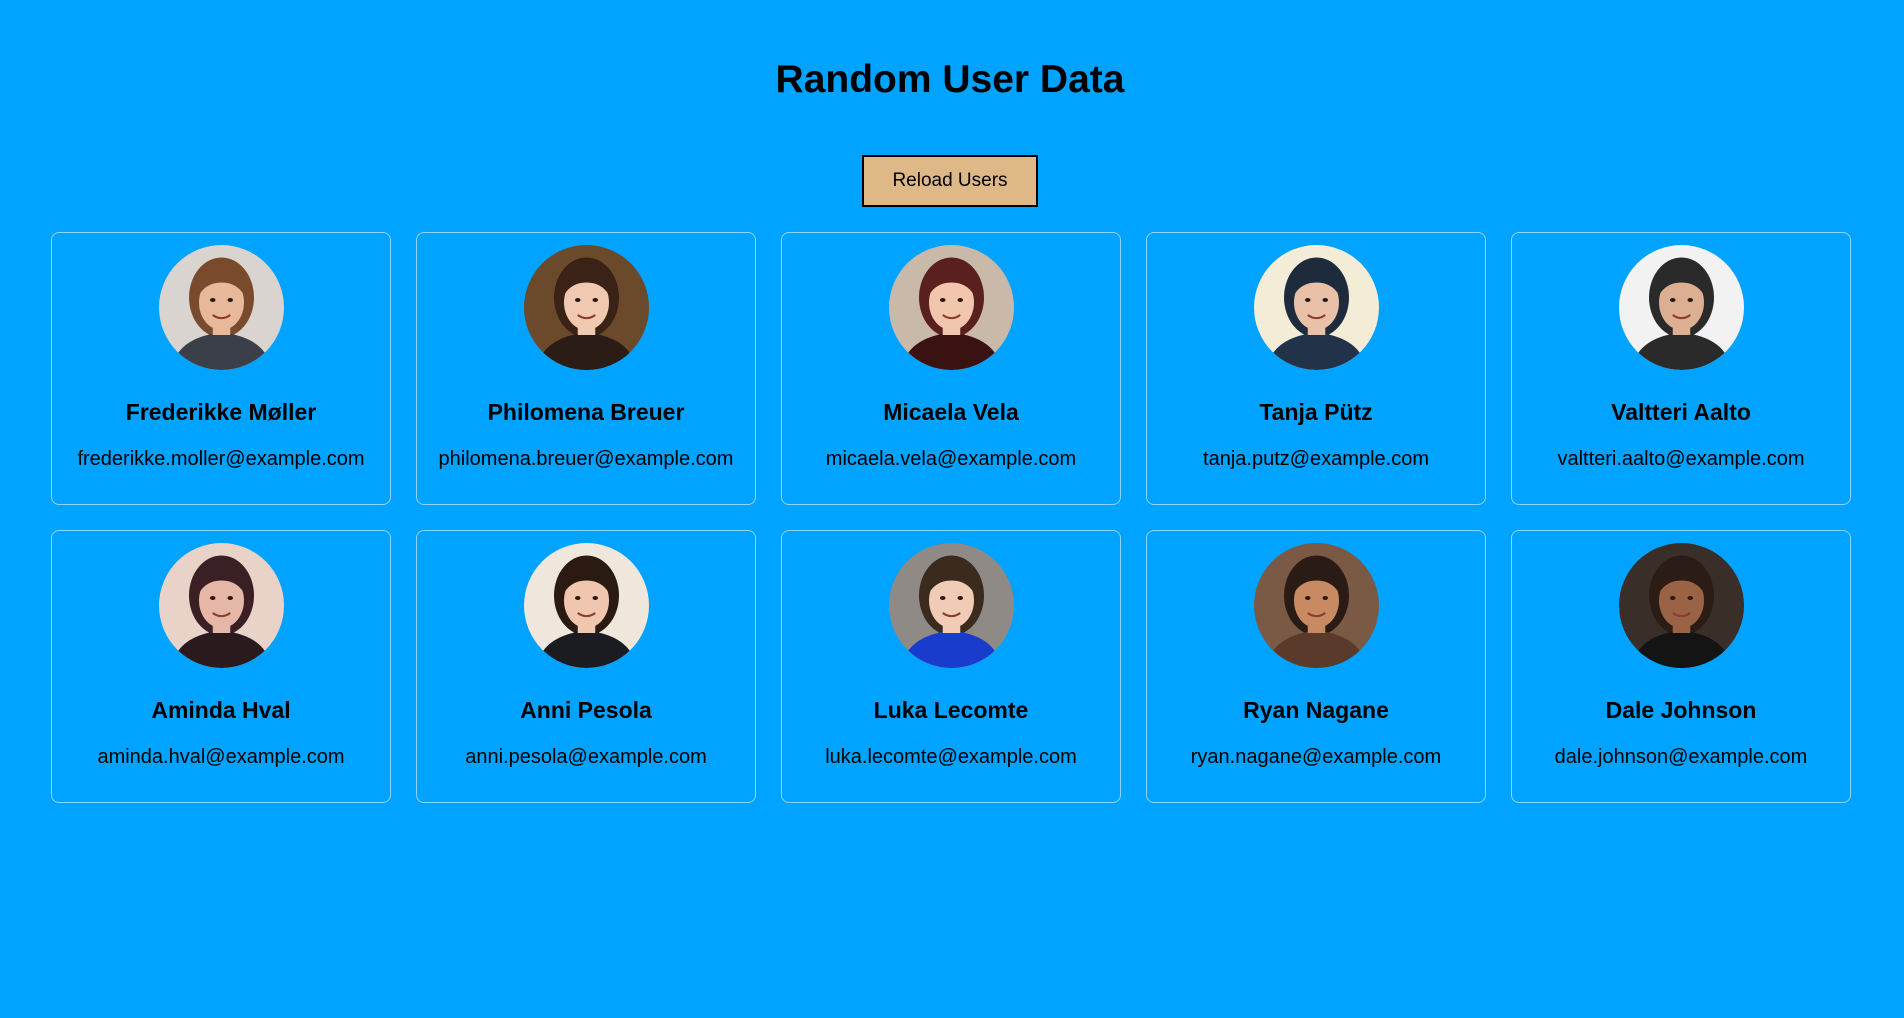 The height and width of the screenshot is (1018, 1904). I want to click on user-card: Valtteri Aalto valtteri.aalto@example.com, so click(1681, 368).